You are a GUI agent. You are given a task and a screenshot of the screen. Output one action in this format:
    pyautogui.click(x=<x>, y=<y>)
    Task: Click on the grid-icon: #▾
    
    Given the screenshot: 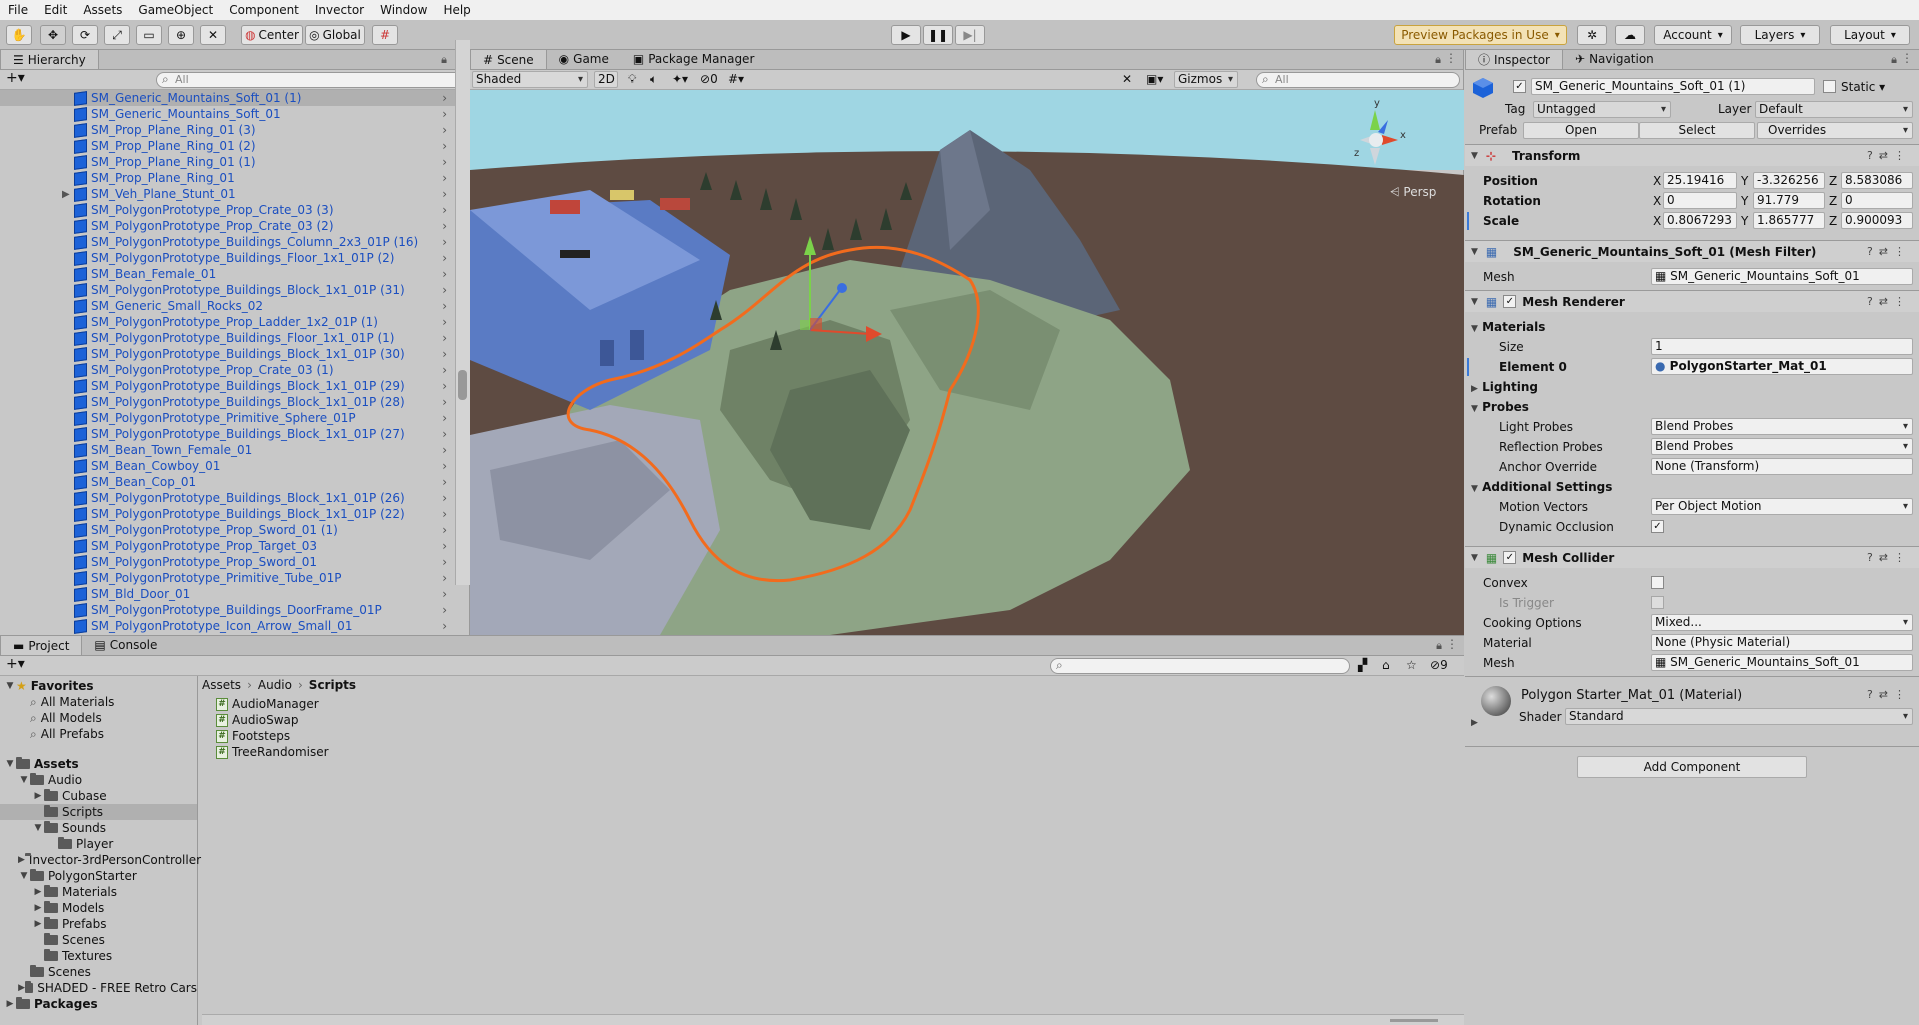 What is the action you would take?
    pyautogui.click(x=736, y=79)
    